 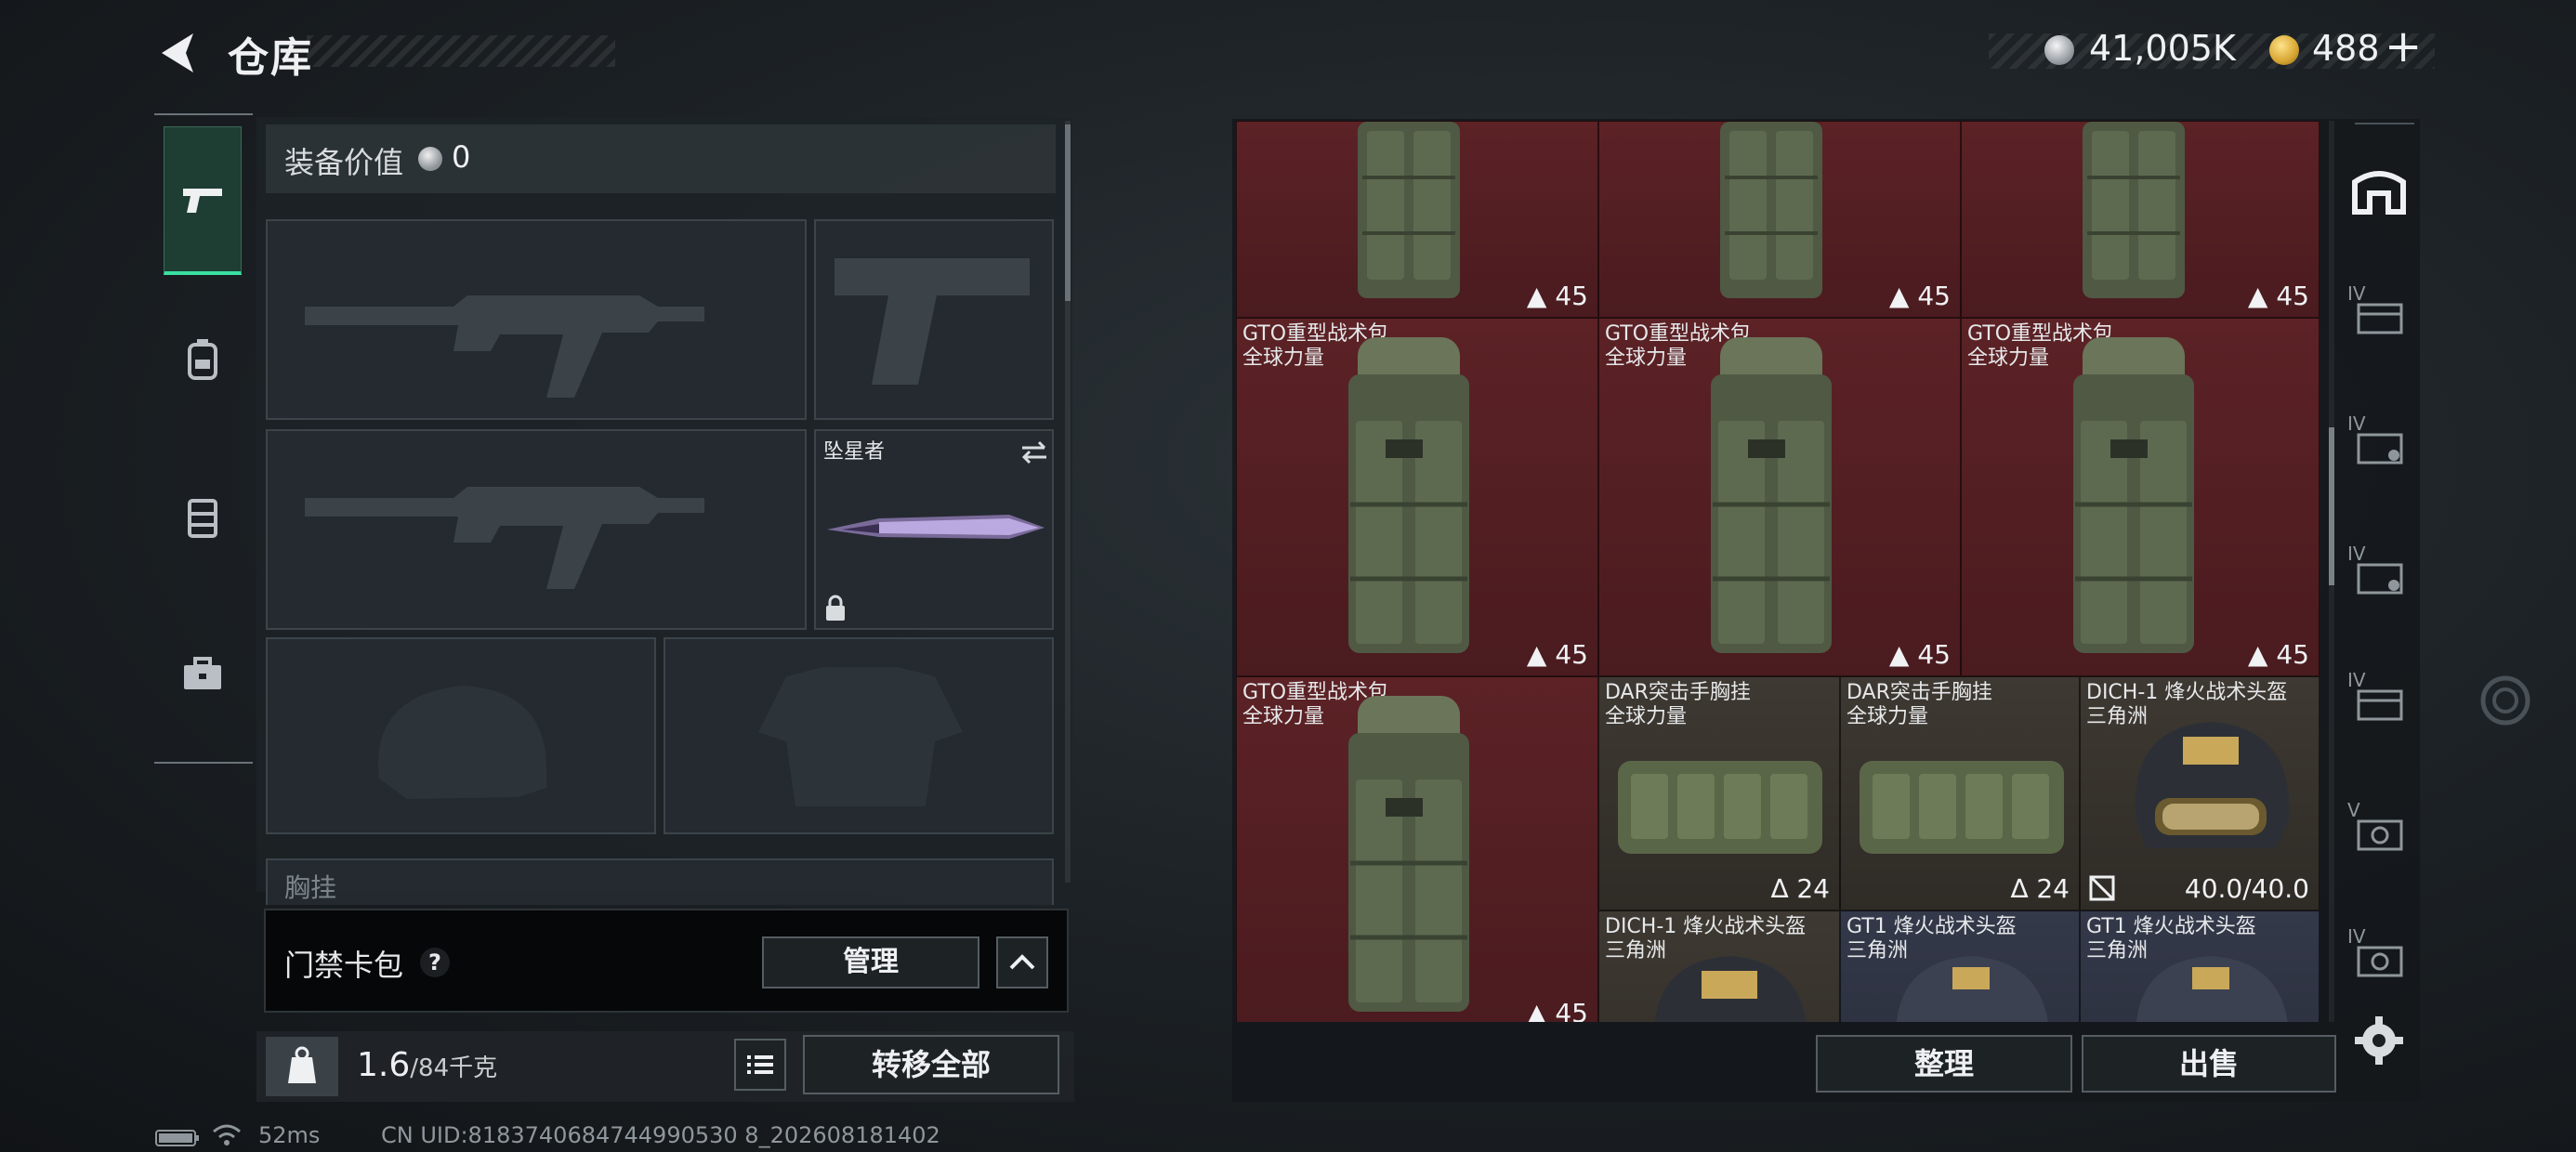 I want to click on sell-button: 出售, so click(x=2209, y=1064).